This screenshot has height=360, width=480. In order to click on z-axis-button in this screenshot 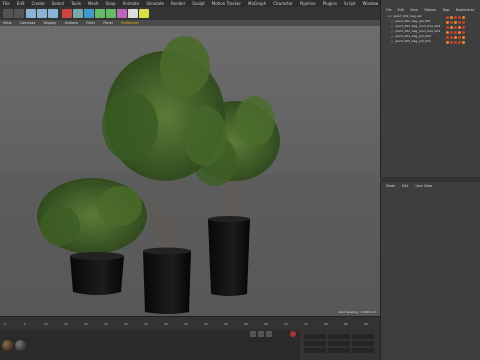, I will do `click(53, 13)`.